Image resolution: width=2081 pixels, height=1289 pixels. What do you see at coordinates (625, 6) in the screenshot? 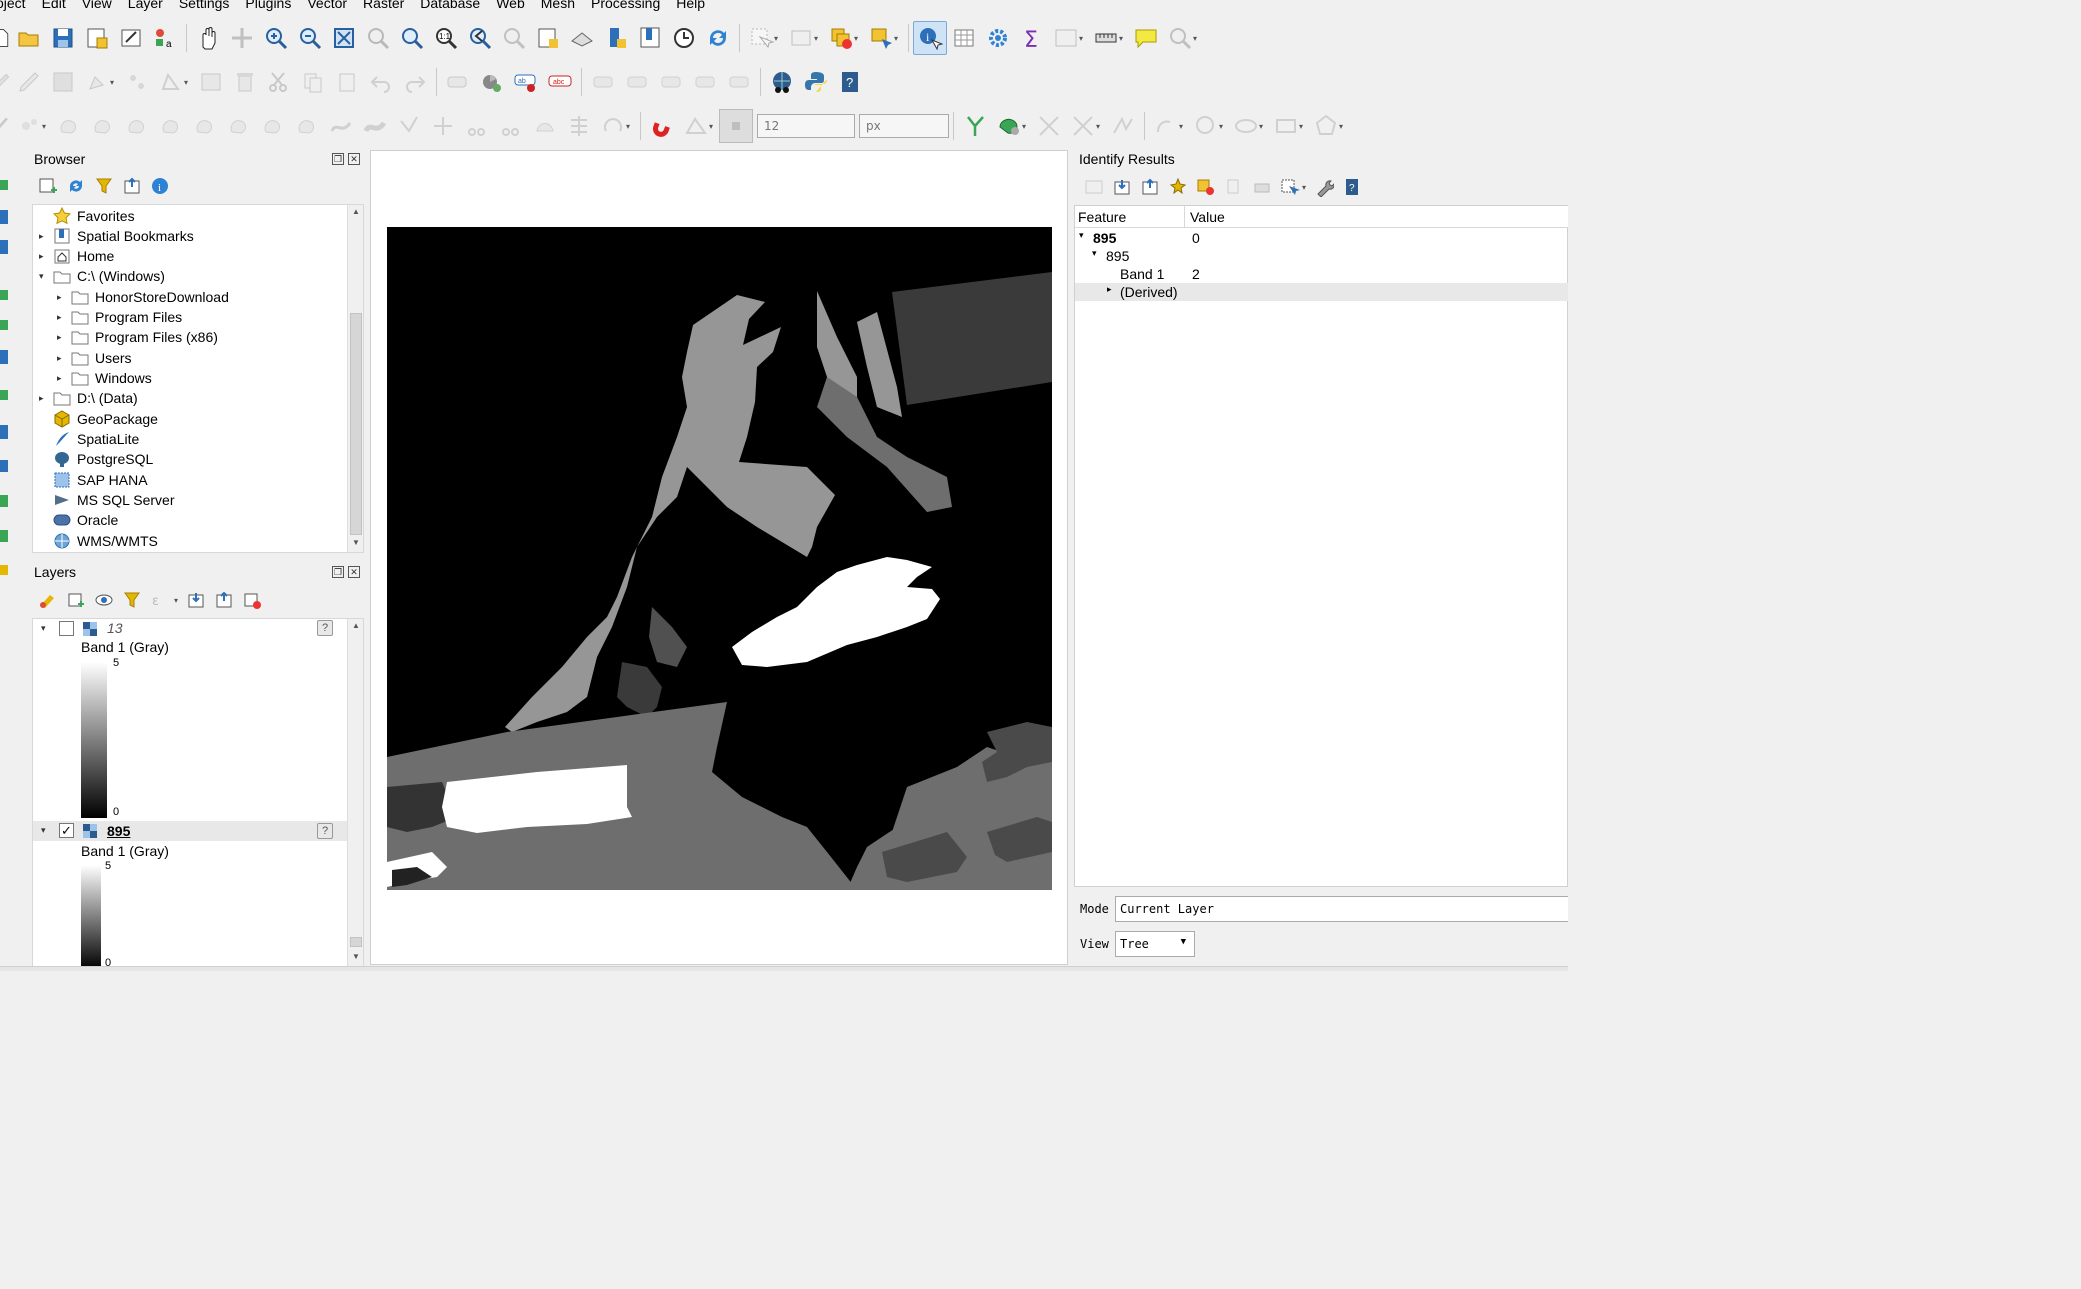
I see `menu-processing: Processing` at bounding box center [625, 6].